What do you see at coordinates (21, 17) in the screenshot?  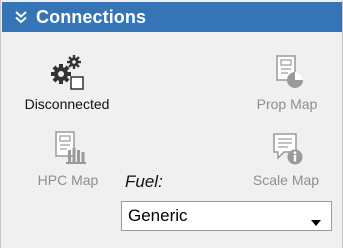 I see `double-chevron-down-icon` at bounding box center [21, 17].